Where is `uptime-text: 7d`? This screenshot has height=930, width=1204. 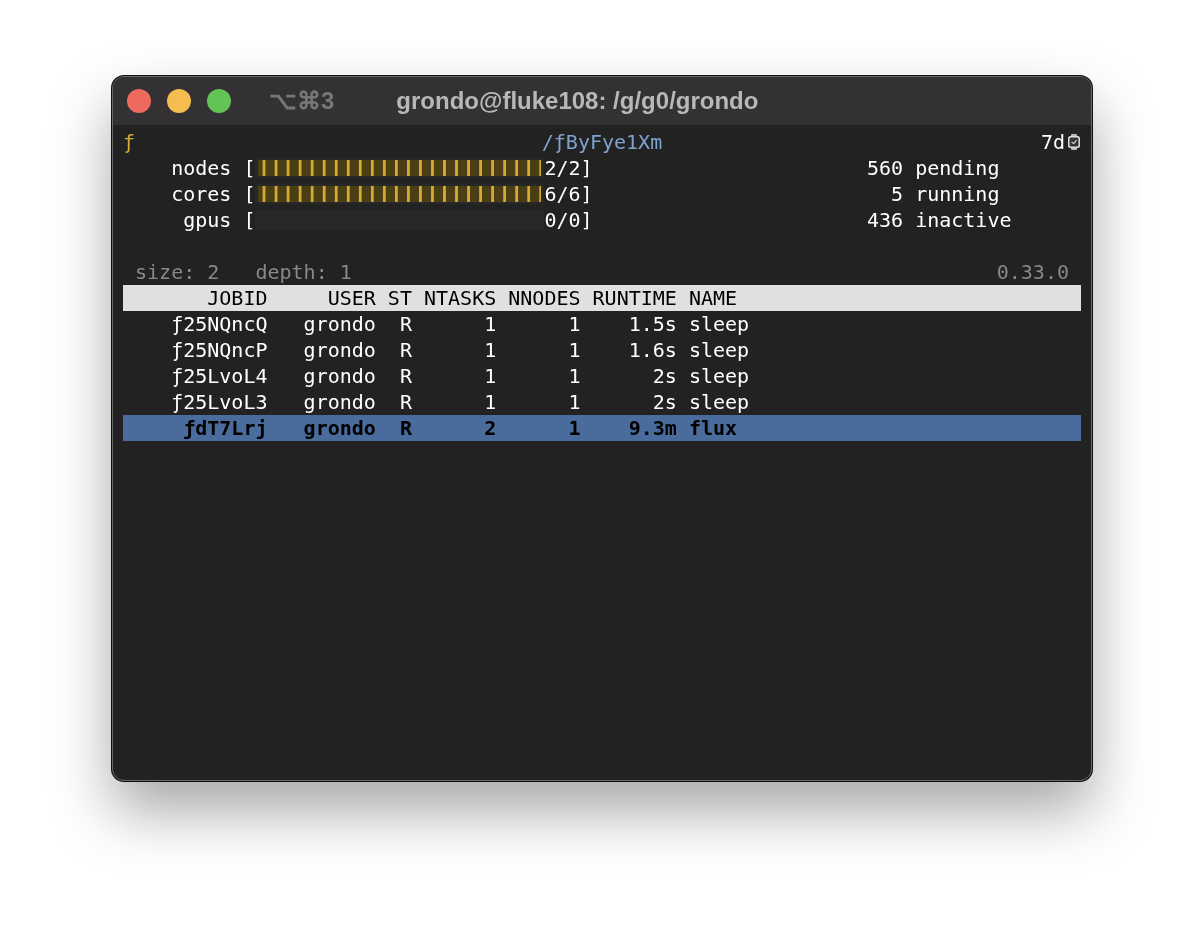
uptime-text: 7d is located at coordinates (1052, 142).